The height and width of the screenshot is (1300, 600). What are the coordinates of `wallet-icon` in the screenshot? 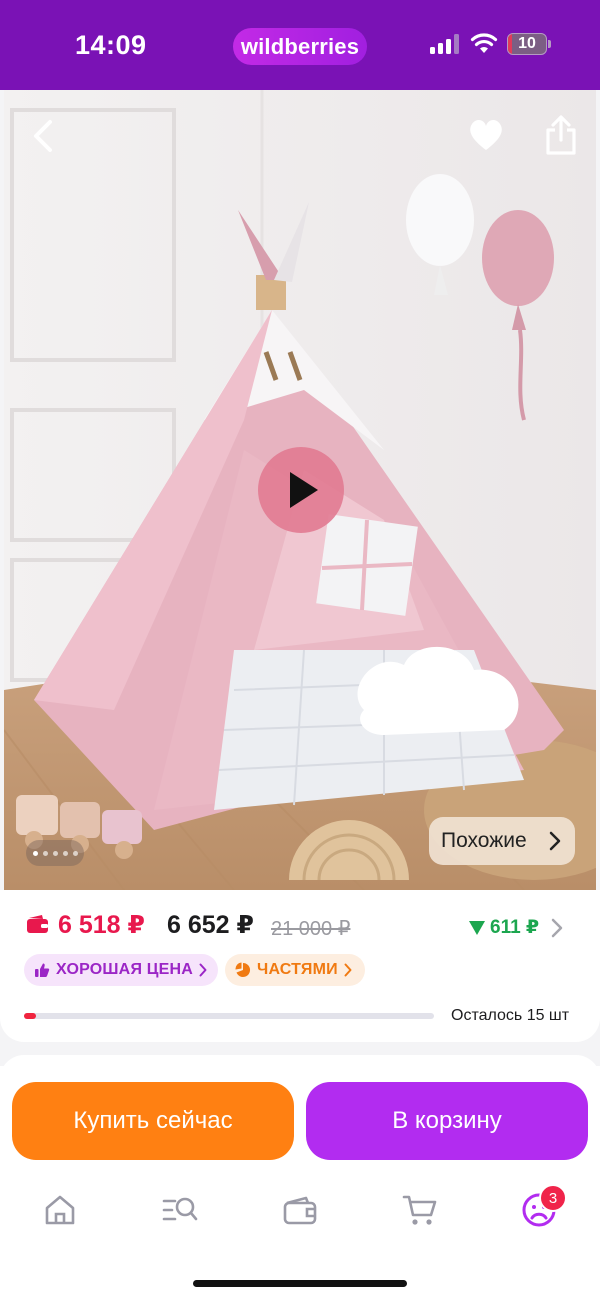 It's located at (300, 1210).